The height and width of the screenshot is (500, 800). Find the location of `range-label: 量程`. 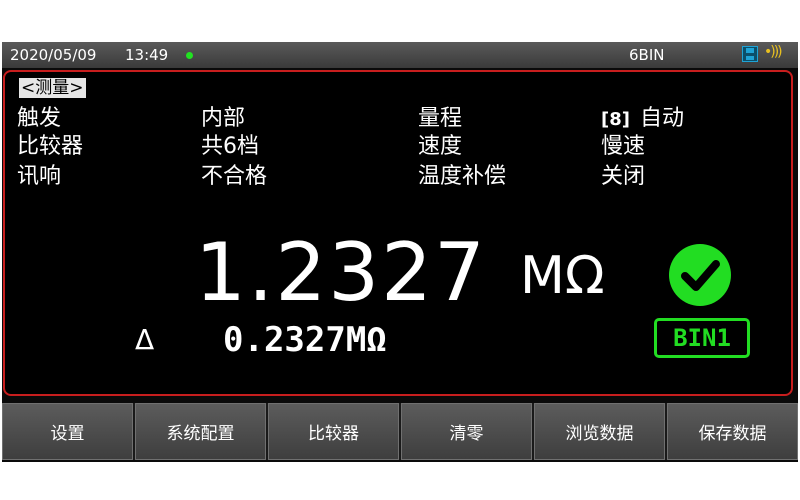

range-label: 量程 is located at coordinates (440, 118).